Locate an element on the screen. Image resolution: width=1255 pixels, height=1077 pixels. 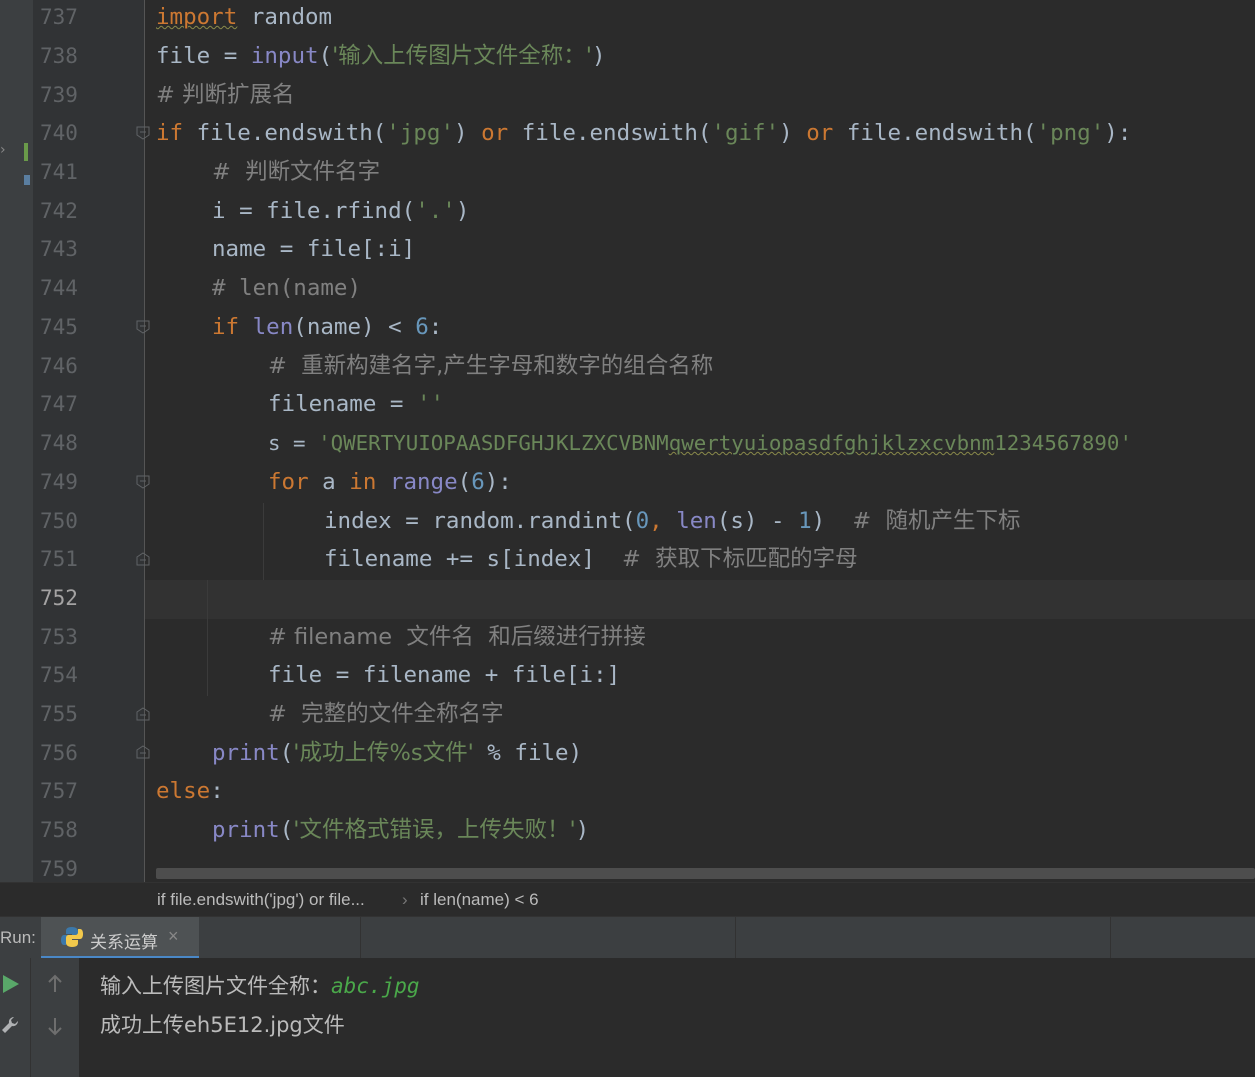
run-label: Run: is located at coordinates (18, 937).